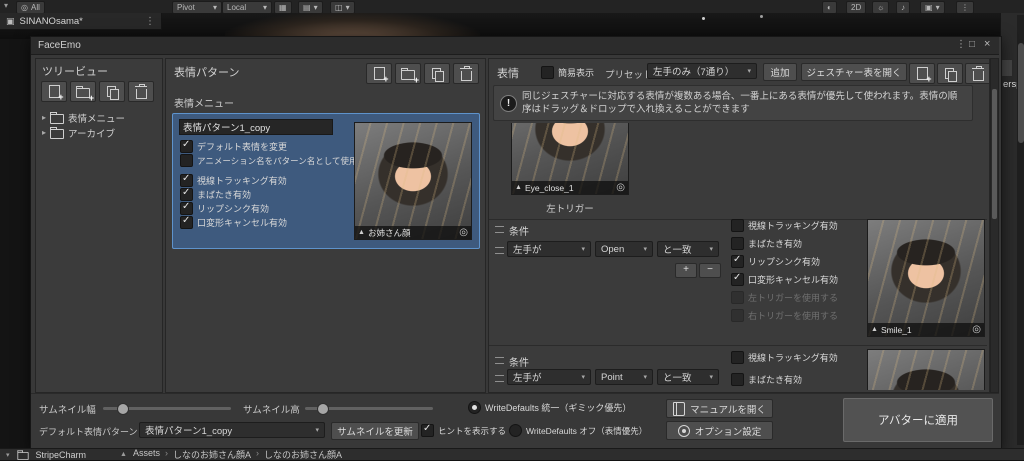  What do you see at coordinates (567, 72) in the screenshot?
I see `simple-view-toggle: 簡易表示` at bounding box center [567, 72].